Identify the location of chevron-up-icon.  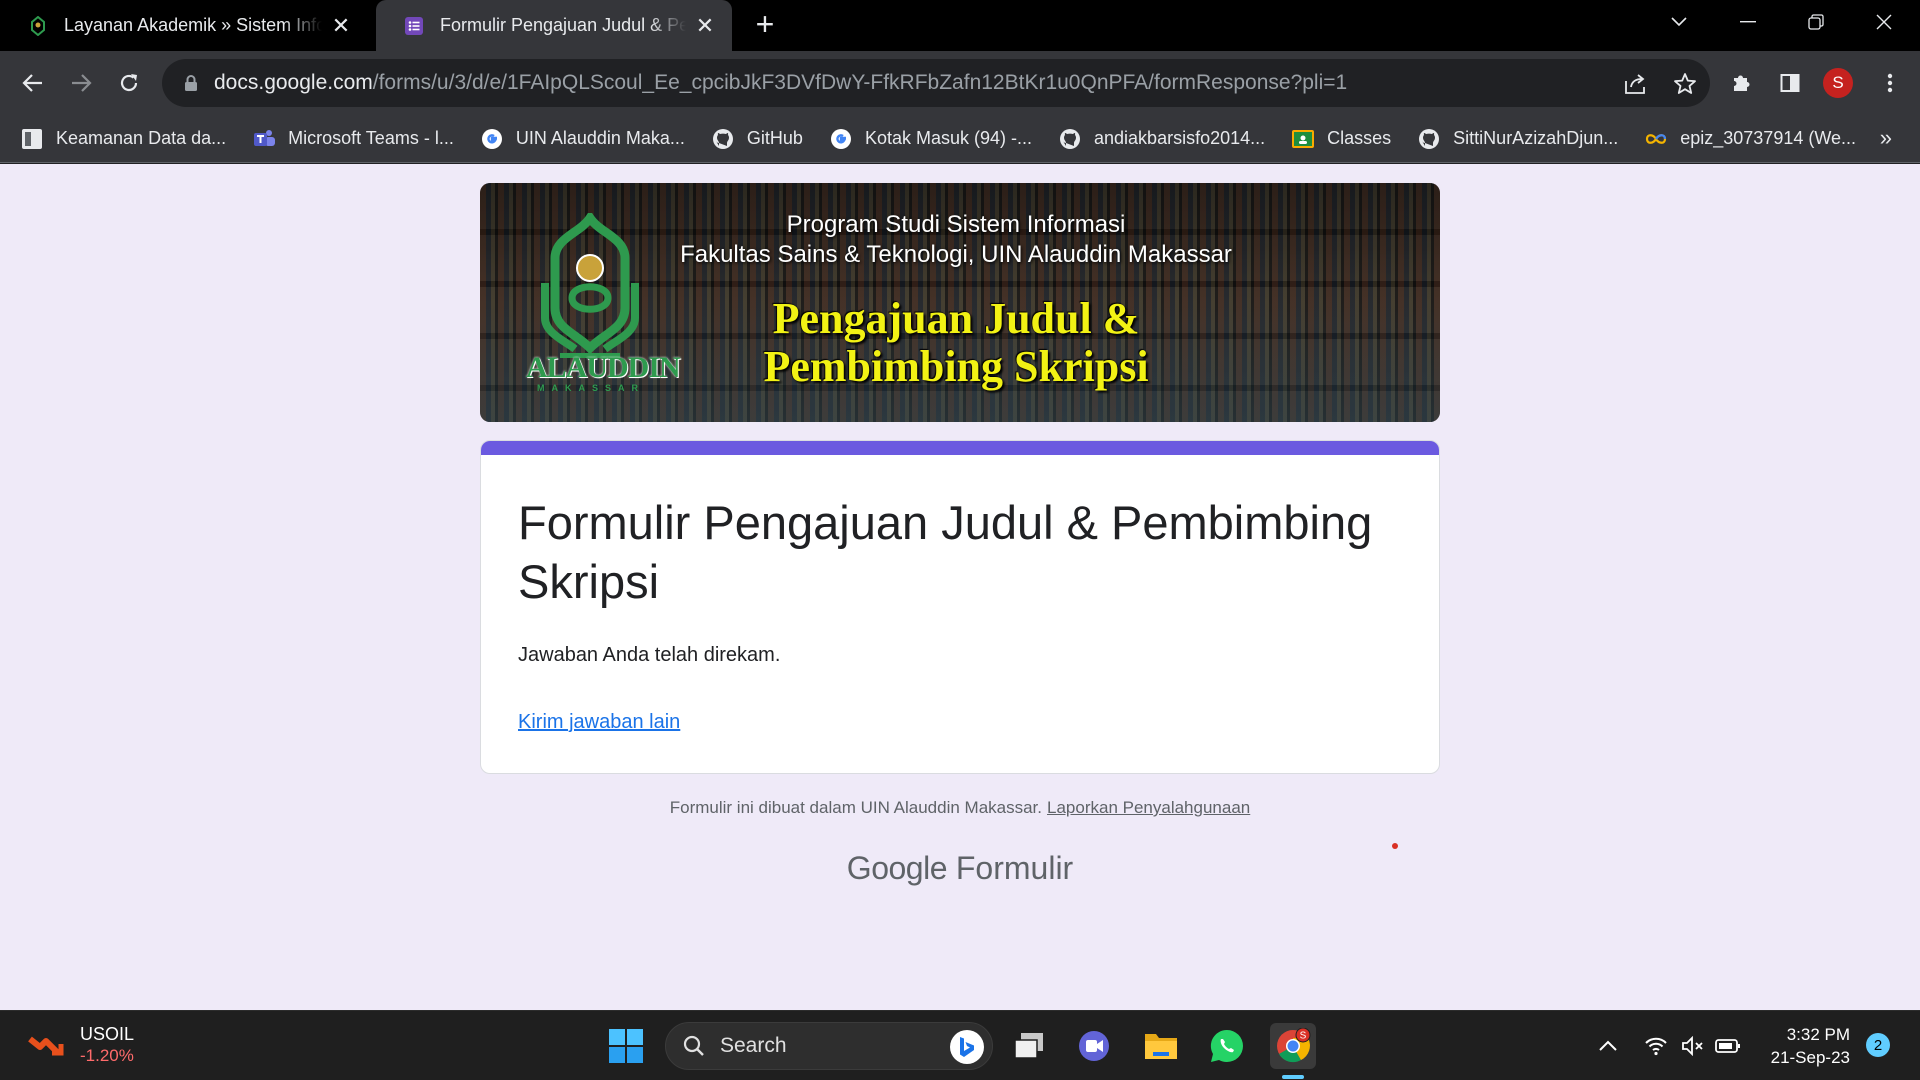
(1608, 1046).